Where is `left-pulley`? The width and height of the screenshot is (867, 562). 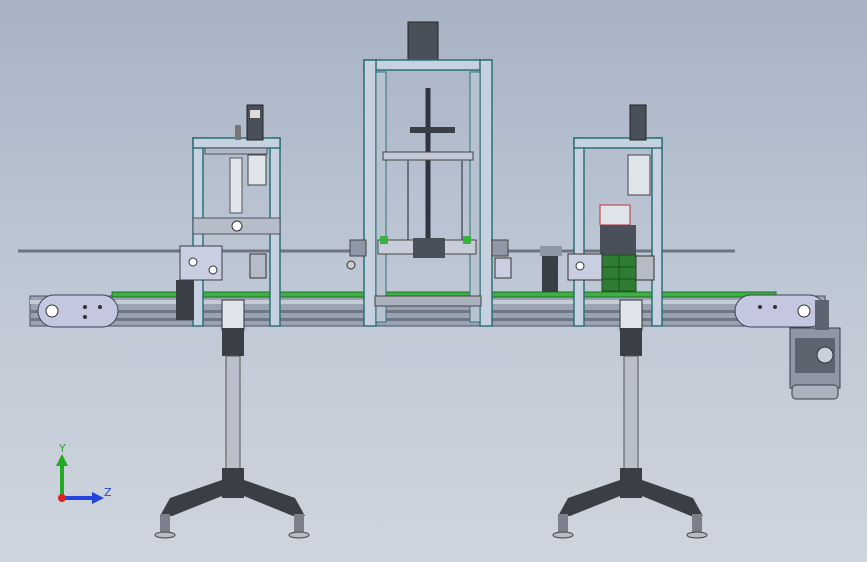 left-pulley is located at coordinates (78, 311).